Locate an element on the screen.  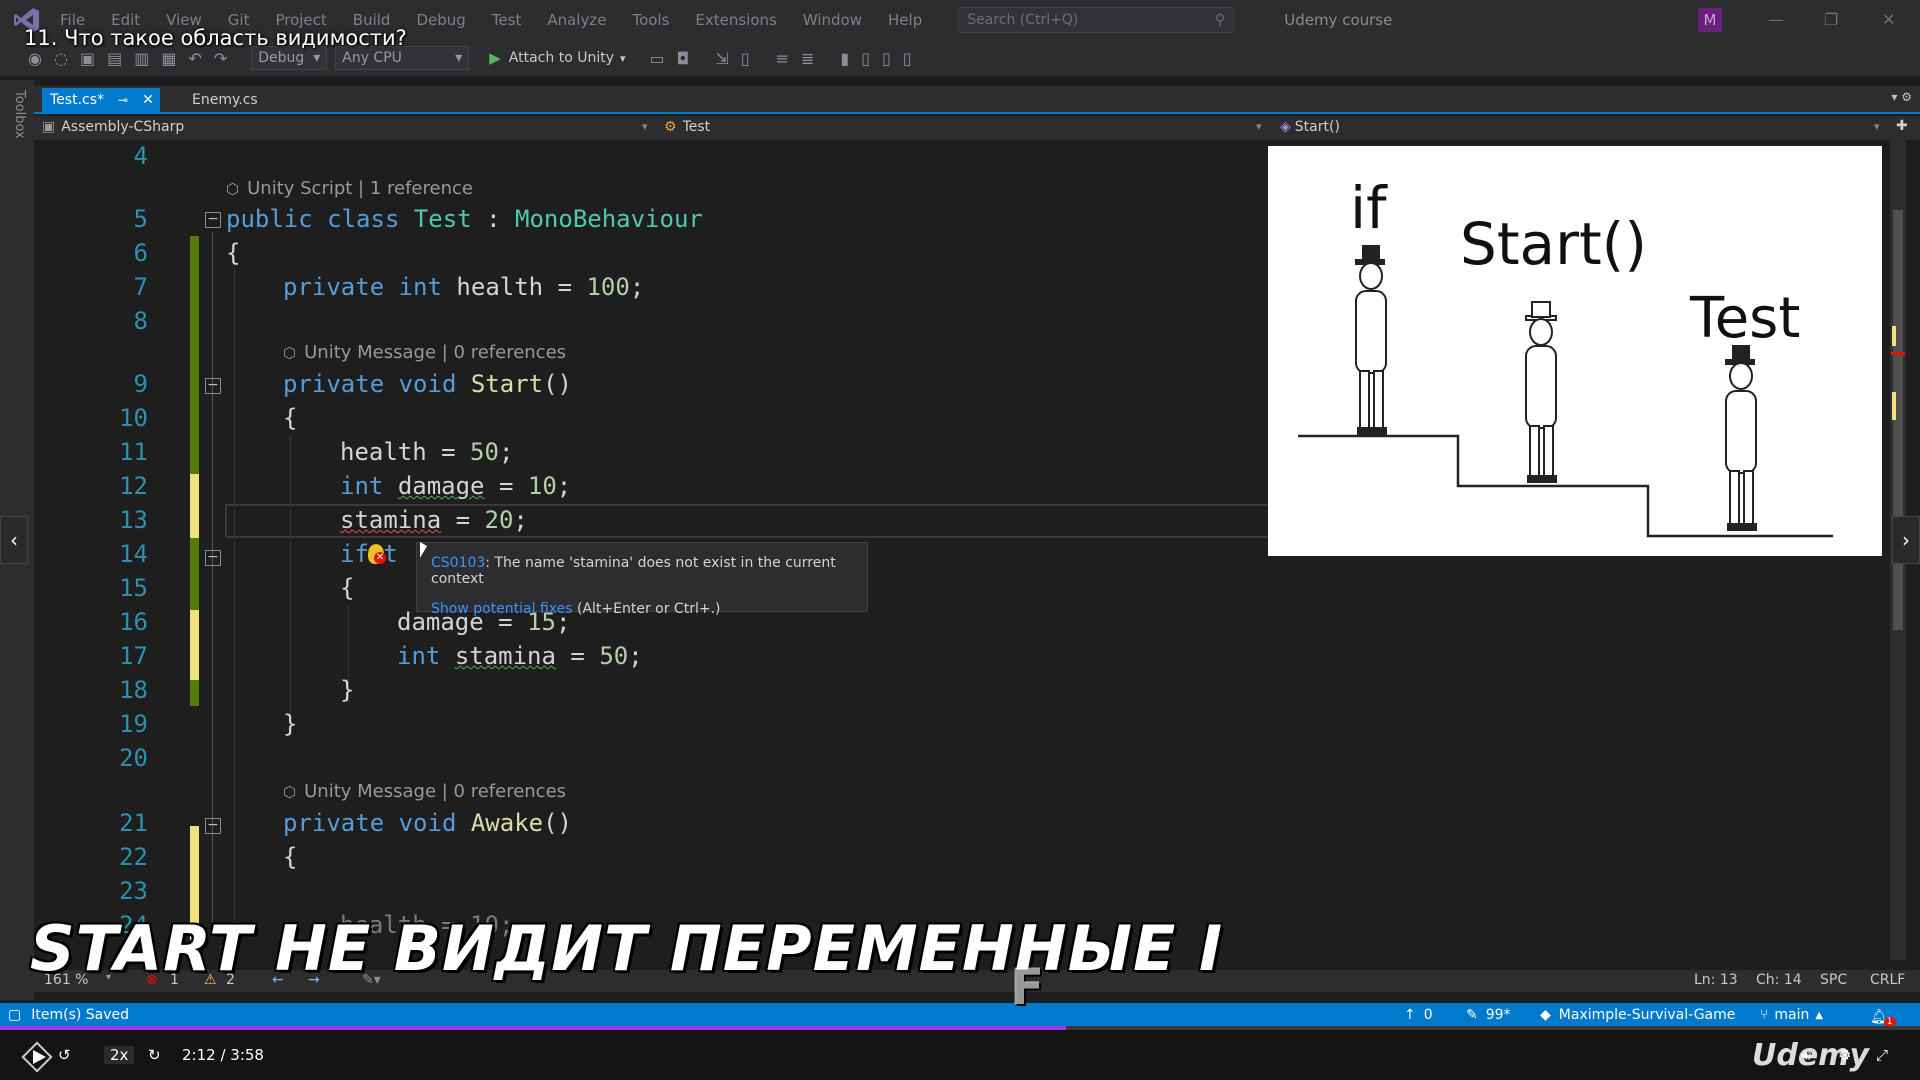
video-player-controls: ↺ 2x ↻ 2:12 / 3:58 Udemy 🔊︎ ⚙ ⤢ is located at coordinates (960, 1055).